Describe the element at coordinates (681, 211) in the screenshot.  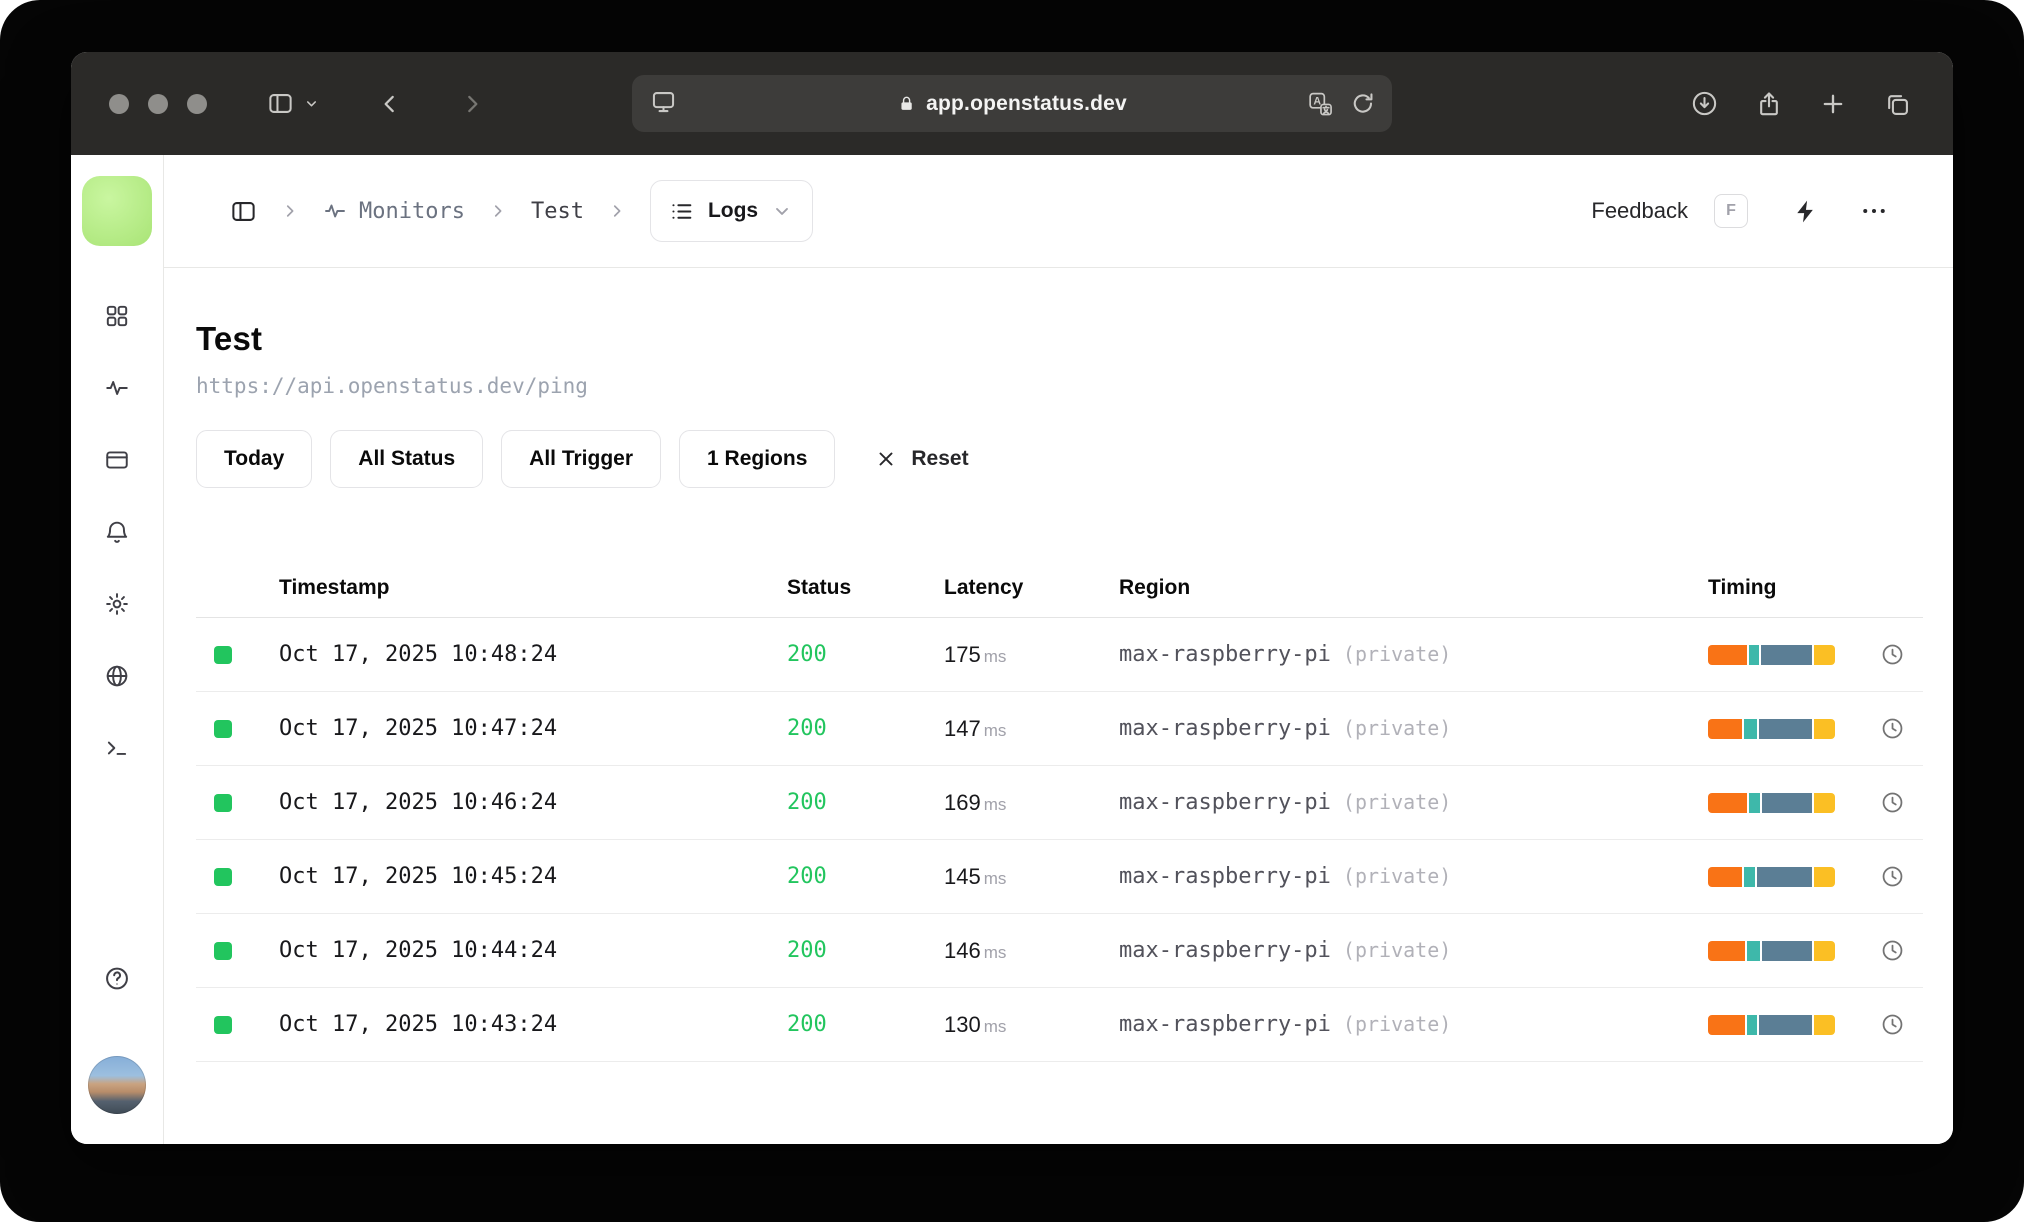
I see `logs-list-icon` at that location.